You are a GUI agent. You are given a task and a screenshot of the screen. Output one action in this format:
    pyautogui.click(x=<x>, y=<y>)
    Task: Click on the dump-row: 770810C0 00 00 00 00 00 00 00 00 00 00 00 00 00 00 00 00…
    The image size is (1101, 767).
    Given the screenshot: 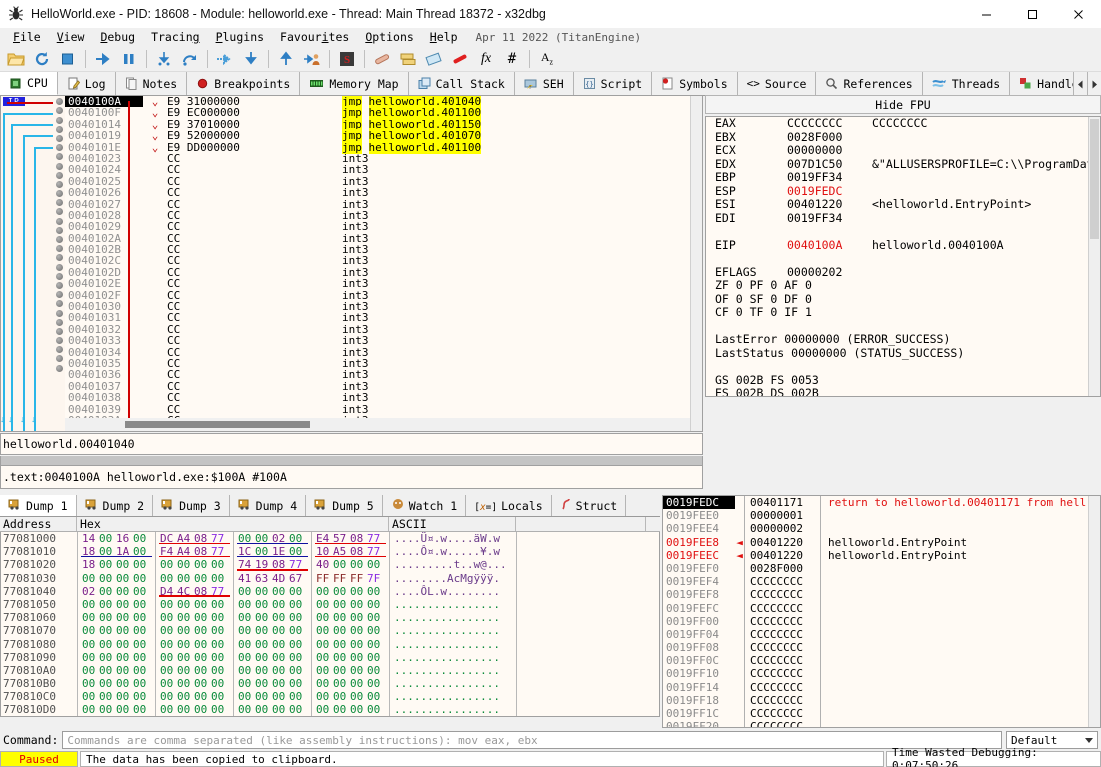 What is the action you would take?
    pyautogui.click(x=330, y=697)
    